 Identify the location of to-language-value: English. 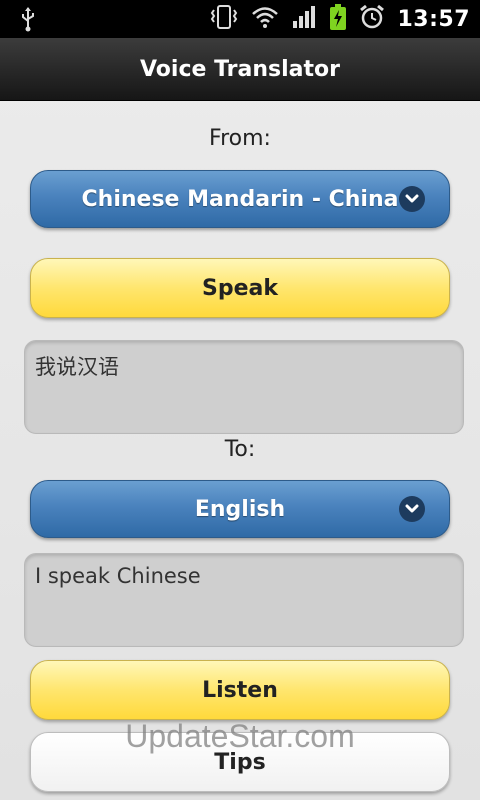
(240, 509).